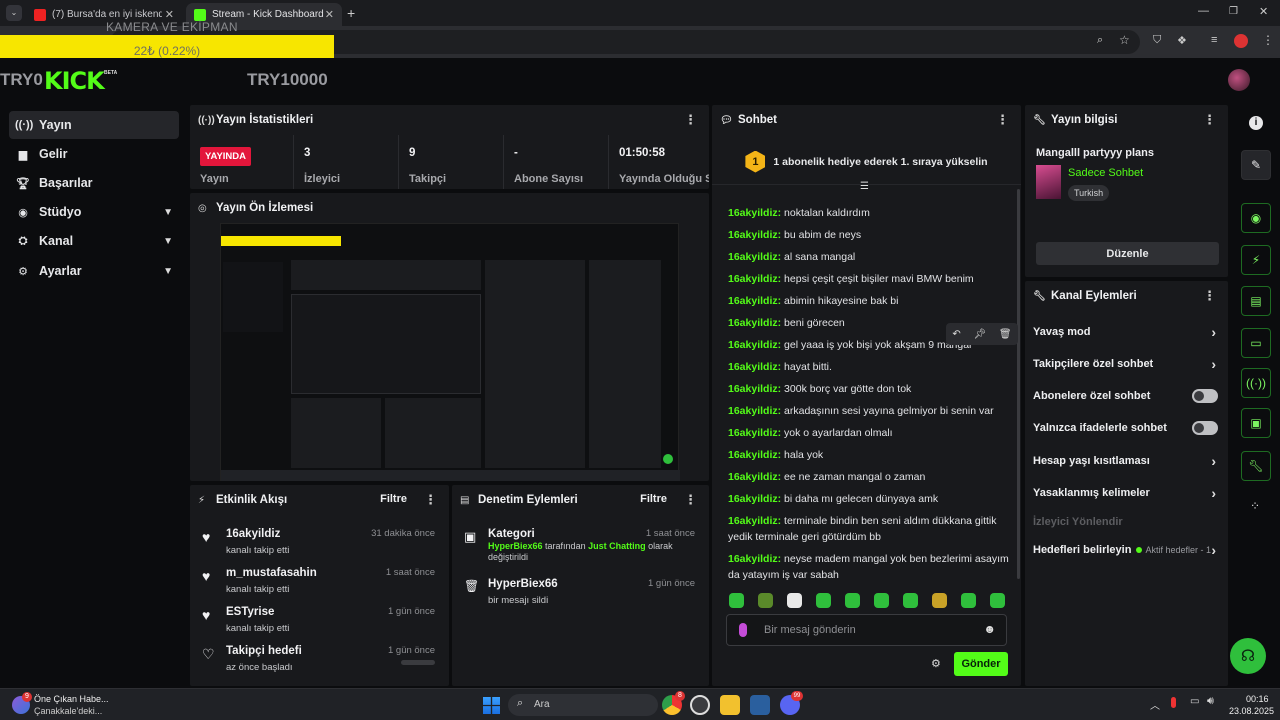  I want to click on window-icon: ▣, so click(1256, 423).